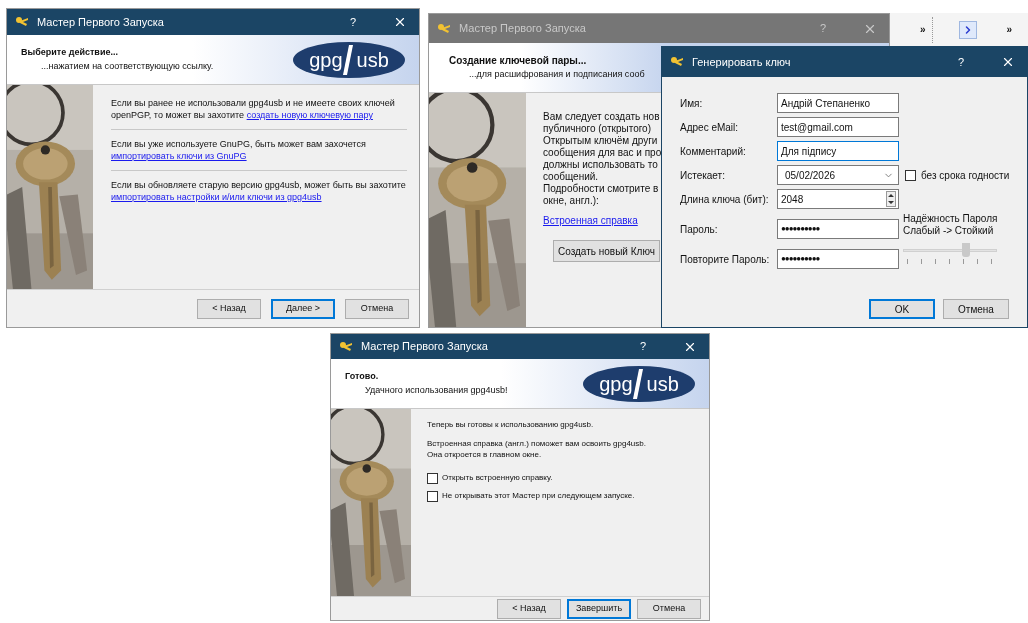  I want to click on link: импортировать ключи из GnuPG, so click(179, 156).